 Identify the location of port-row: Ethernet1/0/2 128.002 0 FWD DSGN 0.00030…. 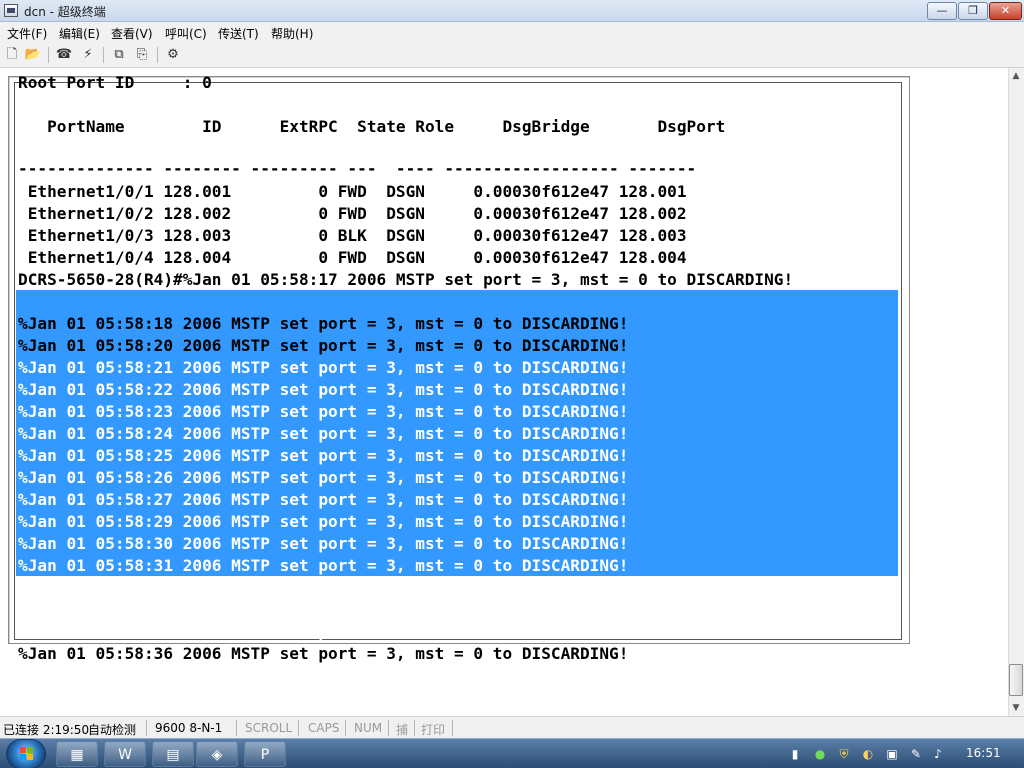
(352, 213).